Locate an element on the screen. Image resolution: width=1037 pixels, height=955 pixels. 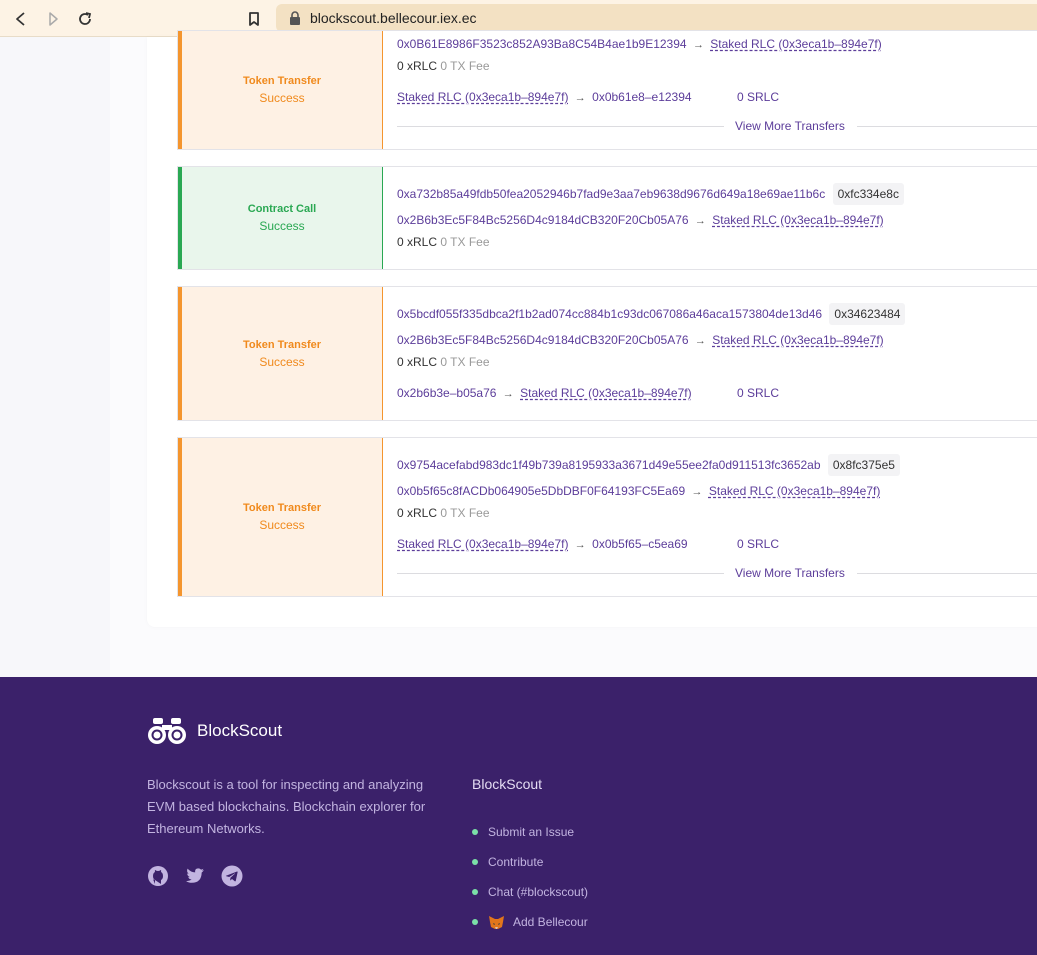
footer-logo: BlockScout is located at coordinates (214, 731).